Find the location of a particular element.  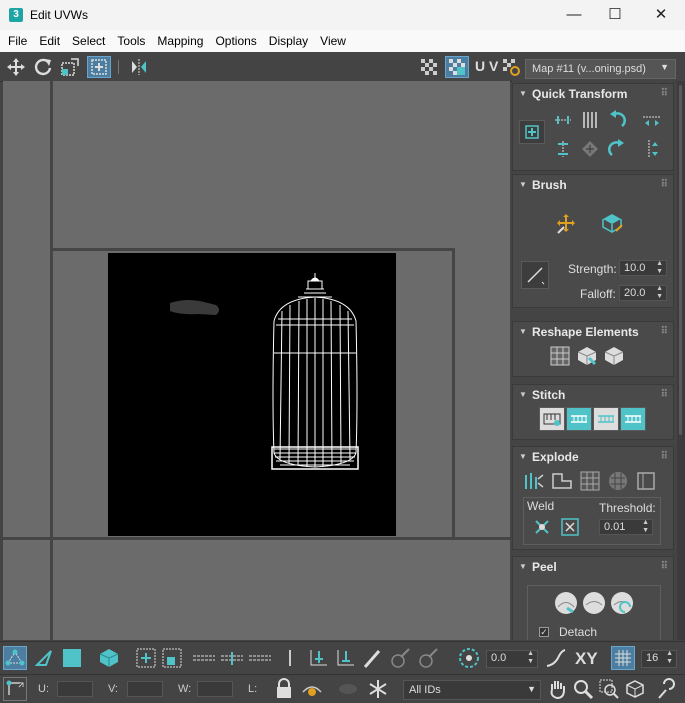

checker-teal-icon is located at coordinates (457, 67).